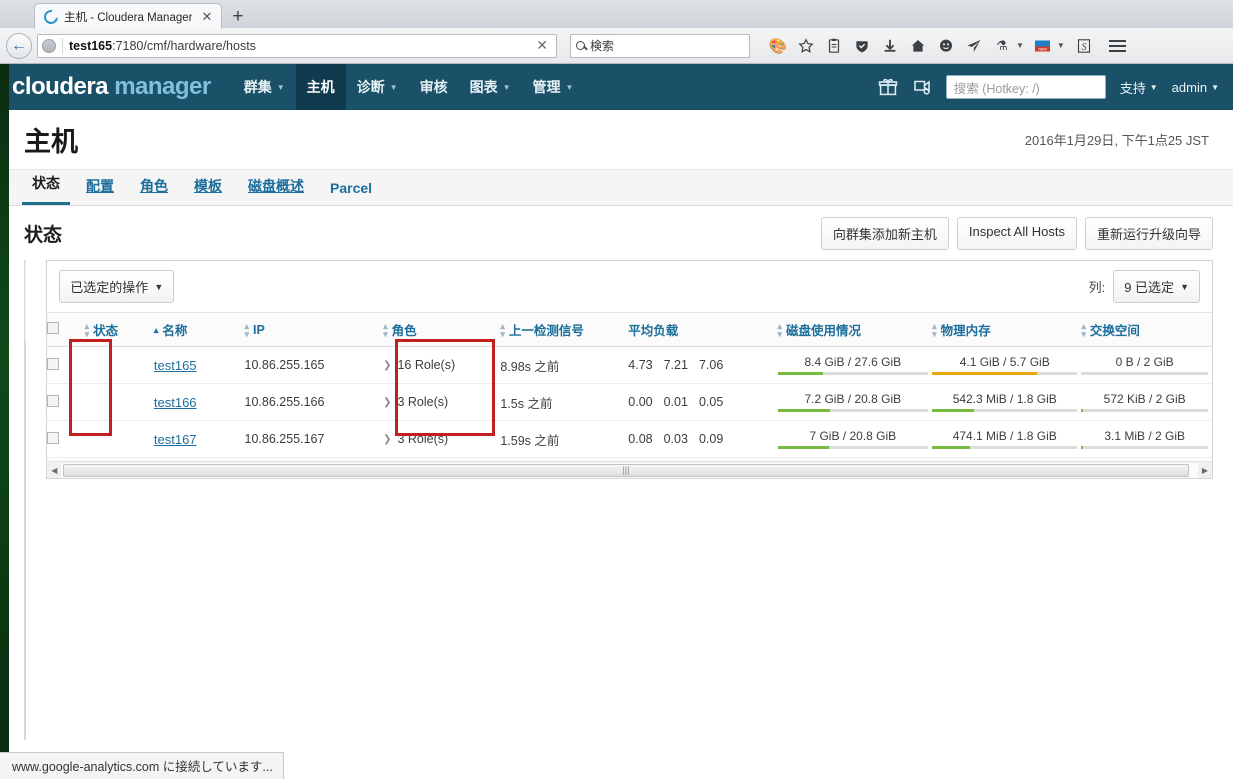 The image size is (1233, 779). What do you see at coordinates (91, 45) in the screenshot?
I see `url-host: test165` at bounding box center [91, 45].